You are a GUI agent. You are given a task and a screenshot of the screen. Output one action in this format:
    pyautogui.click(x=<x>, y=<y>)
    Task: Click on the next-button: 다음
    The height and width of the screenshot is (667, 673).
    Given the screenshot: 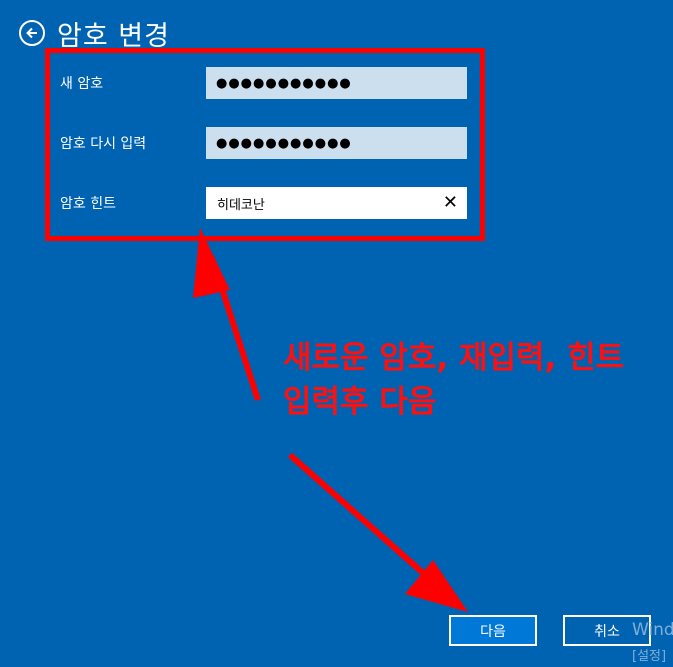 What is the action you would take?
    pyautogui.click(x=493, y=630)
    